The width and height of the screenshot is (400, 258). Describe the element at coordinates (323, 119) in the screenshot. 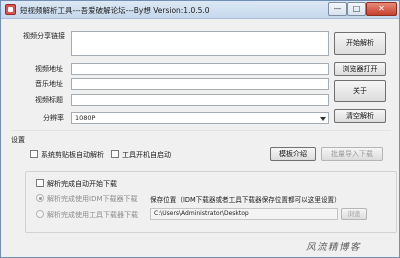

I see `chevron-down-icon` at that location.